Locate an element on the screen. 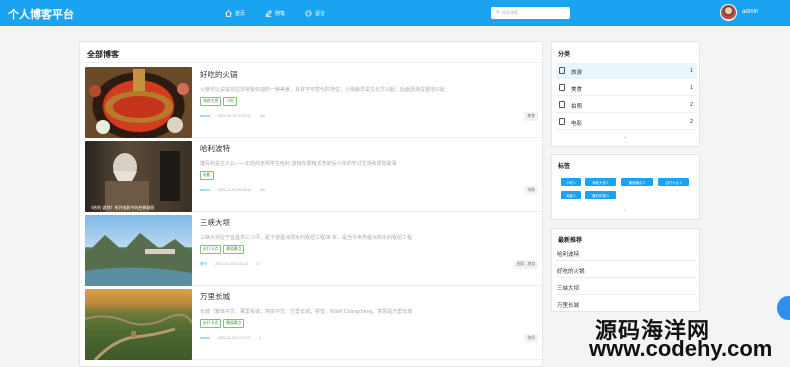 The height and width of the screenshot is (367, 790). tag-pill: 海底大捞 1 is located at coordinates (600, 182).